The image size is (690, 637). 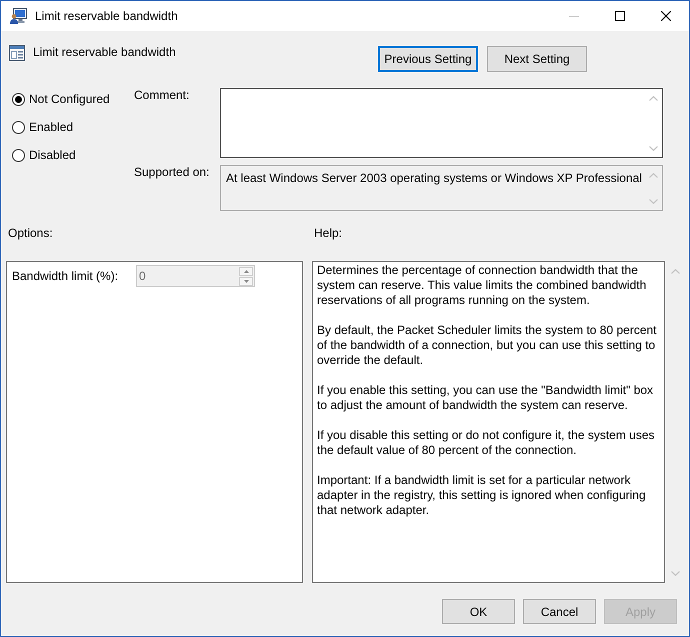 What do you see at coordinates (487, 345) in the screenshot?
I see `help-paragraph: By default, the Packet Scheduler limits the system to 80 percent of the bandwidth of a connection, but you can use this setting to override the default.` at bounding box center [487, 345].